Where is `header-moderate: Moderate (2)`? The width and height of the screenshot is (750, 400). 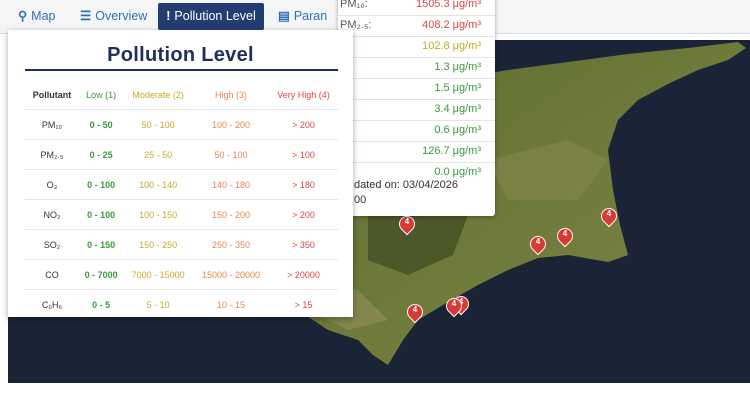
header-moderate: Moderate (2) is located at coordinates (158, 95).